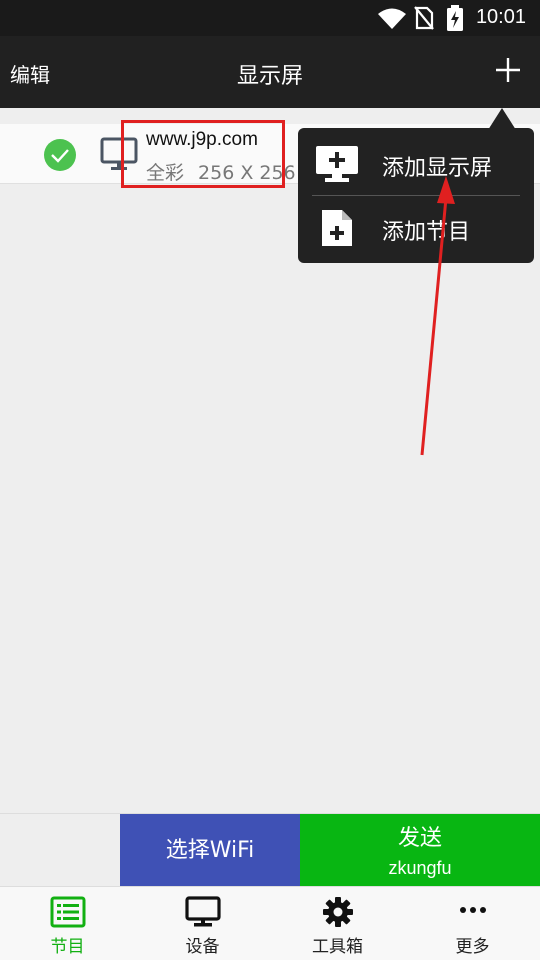 The width and height of the screenshot is (540, 960). I want to click on send-label: 发送, so click(419, 838).